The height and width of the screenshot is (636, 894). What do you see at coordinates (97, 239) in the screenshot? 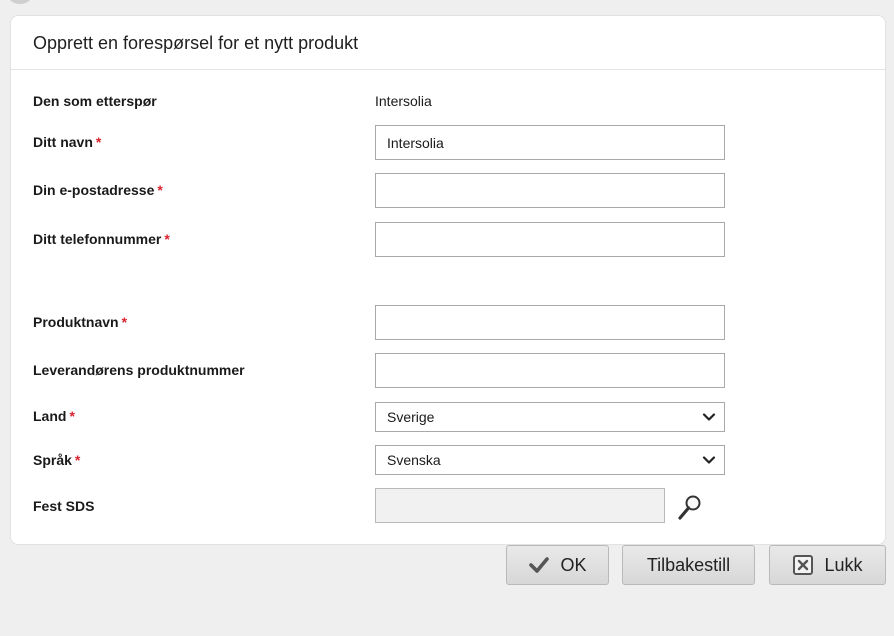
I see `phone-label-text: Ditt telefonnummer` at bounding box center [97, 239].